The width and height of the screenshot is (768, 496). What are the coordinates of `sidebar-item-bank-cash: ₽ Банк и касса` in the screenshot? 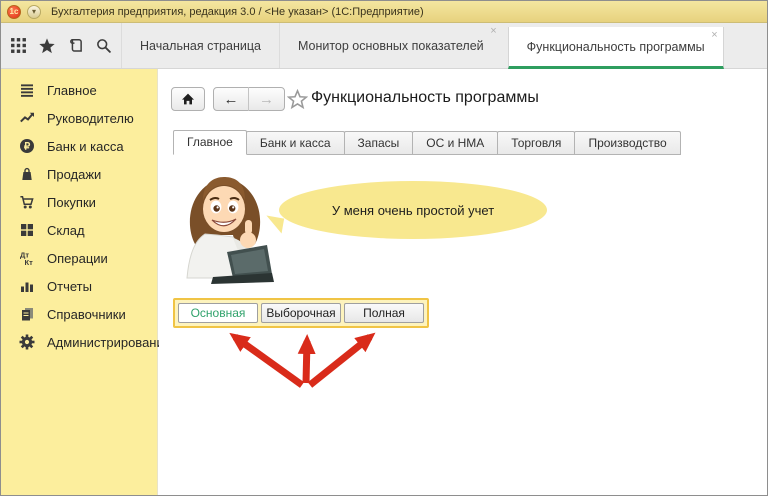 It's located at (79, 146).